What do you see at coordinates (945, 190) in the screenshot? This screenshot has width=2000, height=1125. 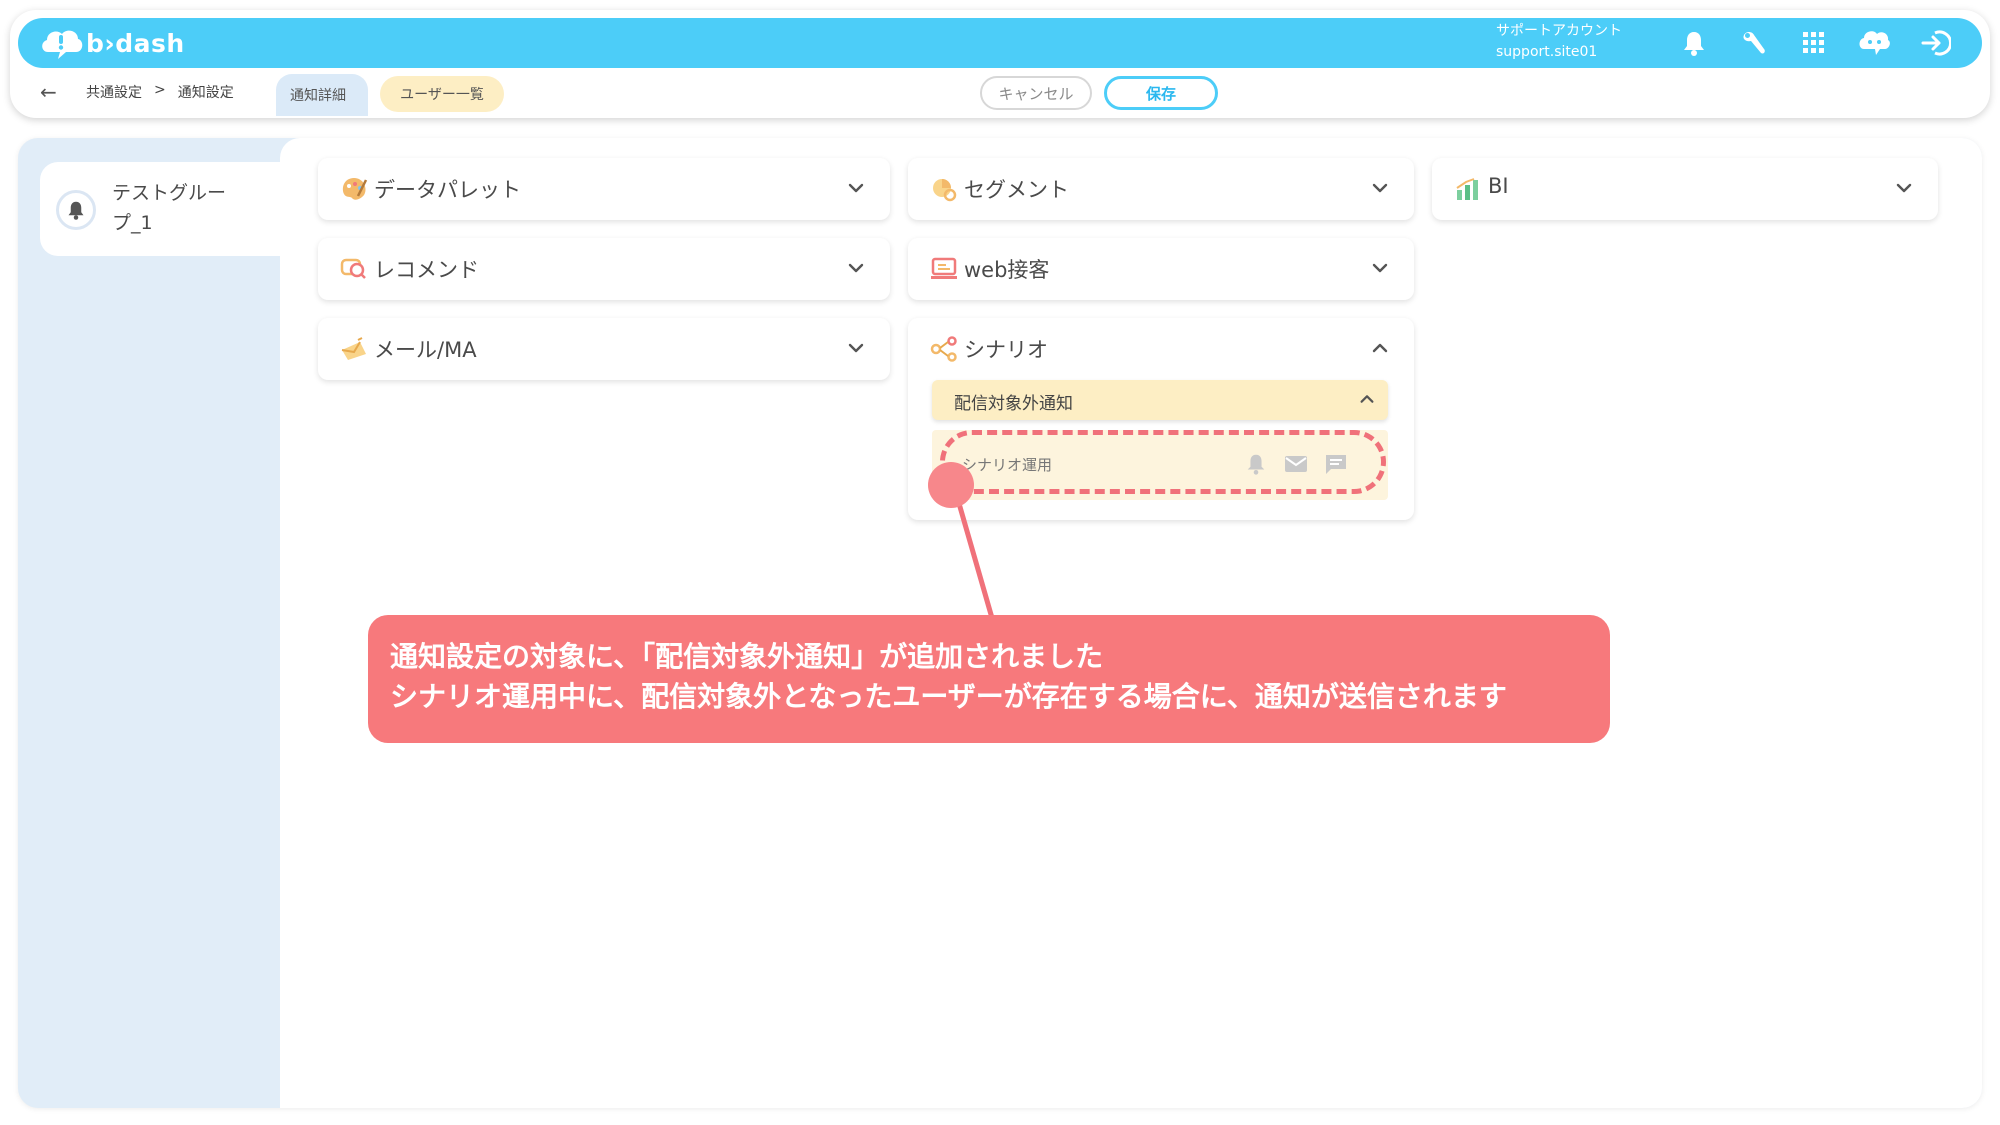 I see `segment-icon` at bounding box center [945, 190].